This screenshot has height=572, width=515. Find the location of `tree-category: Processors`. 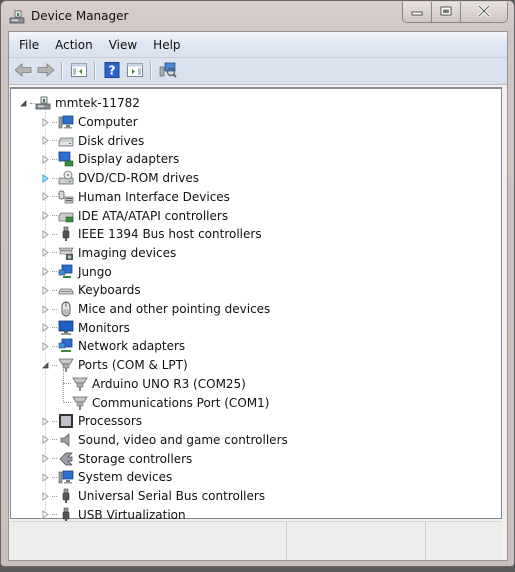

tree-category: Processors is located at coordinates (91, 421).